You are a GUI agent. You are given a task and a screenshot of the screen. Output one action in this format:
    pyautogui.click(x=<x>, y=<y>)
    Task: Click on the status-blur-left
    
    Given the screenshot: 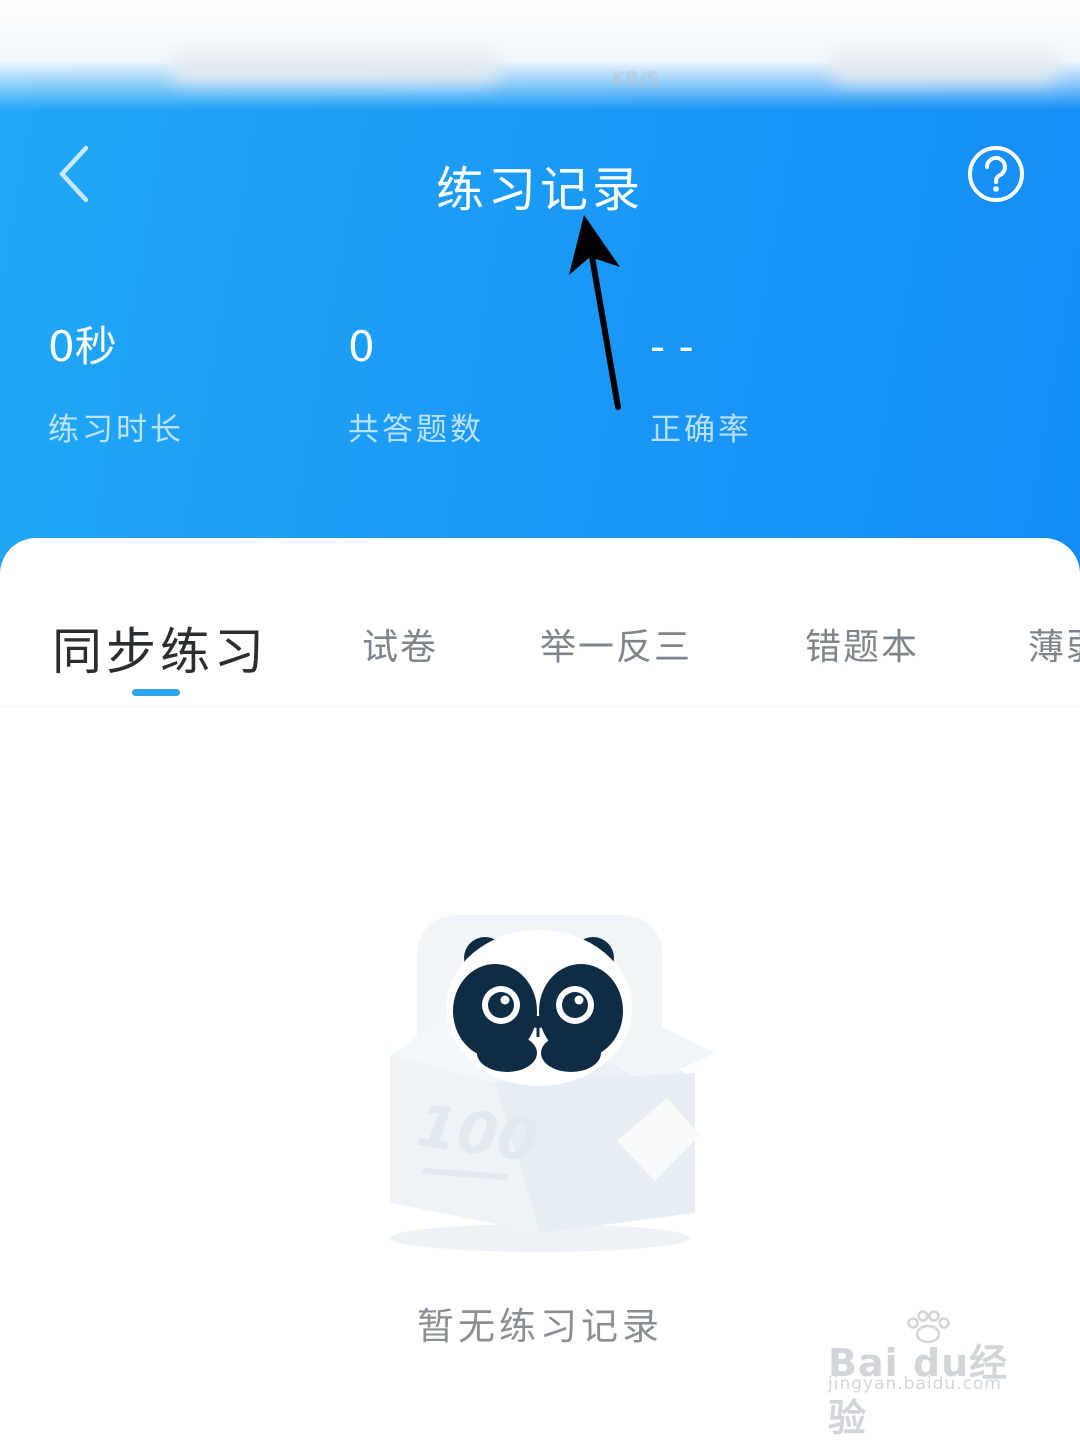 What is the action you would take?
    pyautogui.click(x=335, y=67)
    